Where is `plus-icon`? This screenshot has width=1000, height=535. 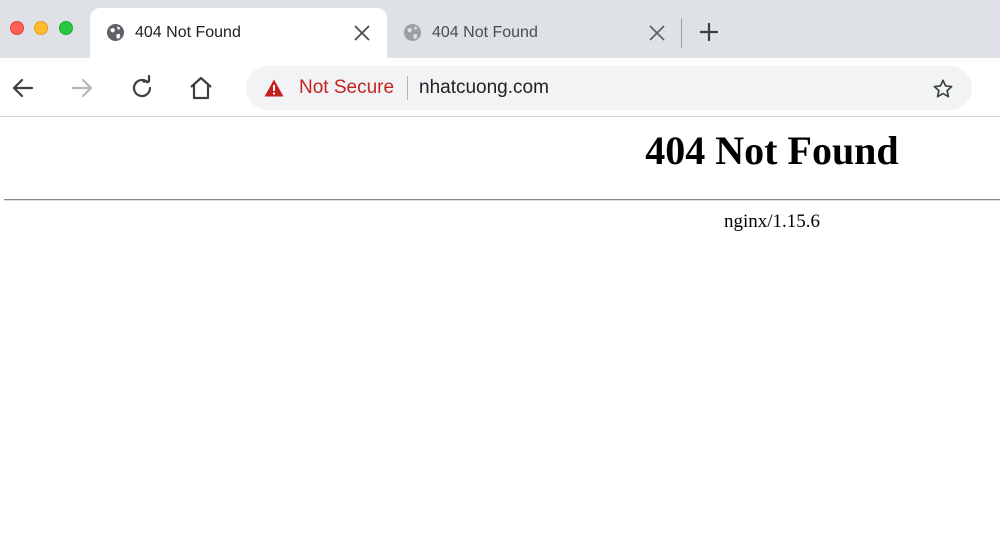
plus-icon is located at coordinates (709, 32).